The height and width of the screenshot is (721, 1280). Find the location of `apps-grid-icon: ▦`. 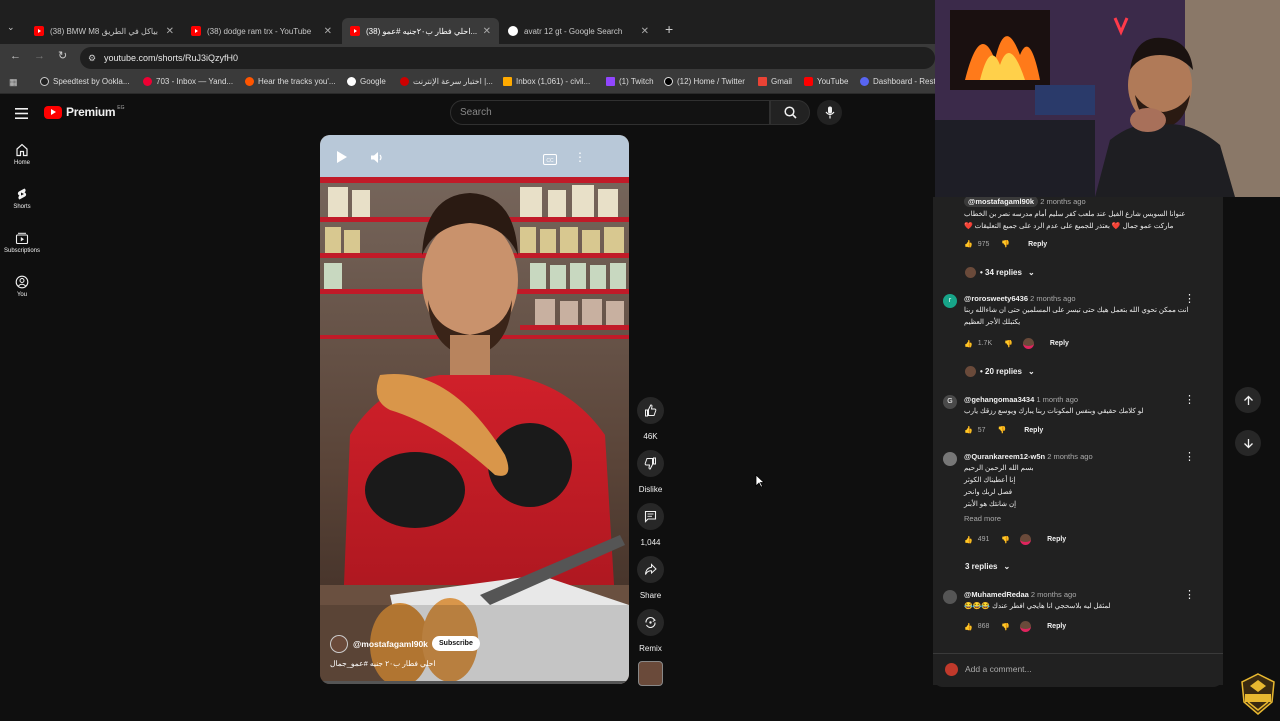

apps-grid-icon: ▦ is located at coordinates (13, 82).